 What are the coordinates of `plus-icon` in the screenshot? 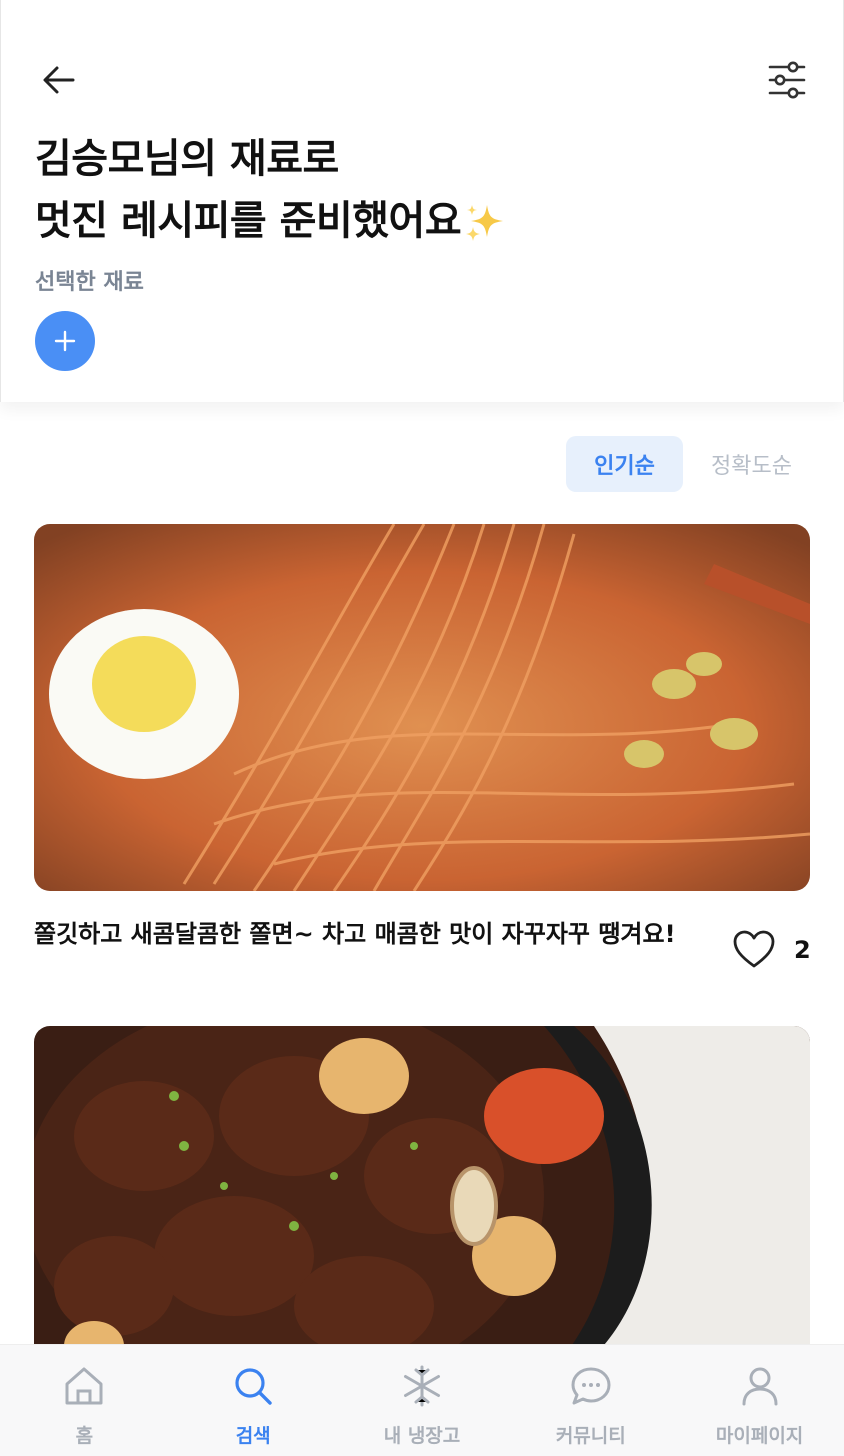 It's located at (65, 341).